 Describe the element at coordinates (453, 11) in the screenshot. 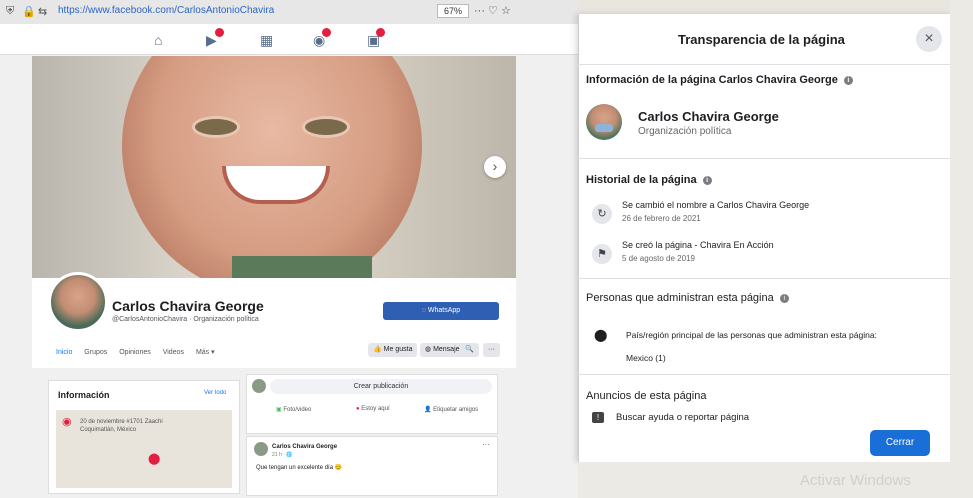

I see `zoom-level: 67%` at that location.